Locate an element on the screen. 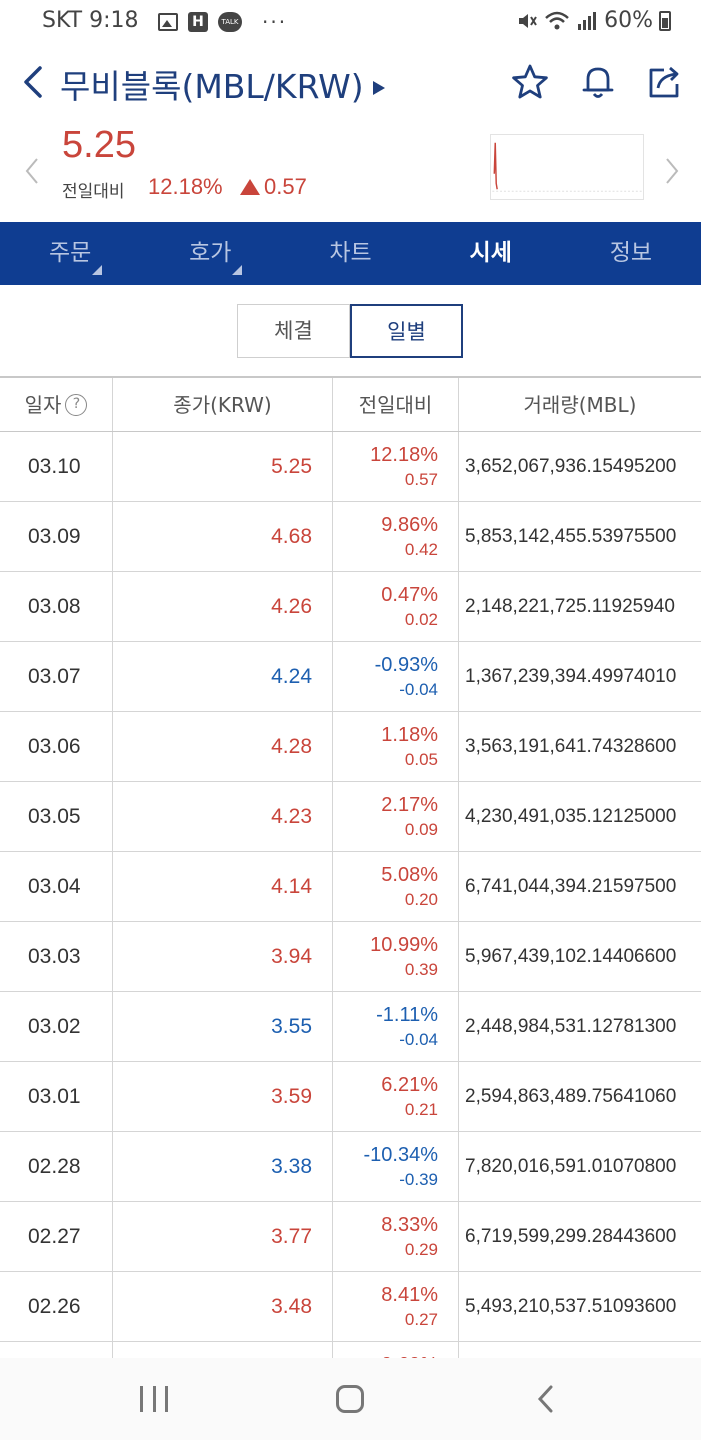 Image resolution: width=701 pixels, height=1440 pixels. cell-change-amount: 0.29 is located at coordinates (421, 1249).